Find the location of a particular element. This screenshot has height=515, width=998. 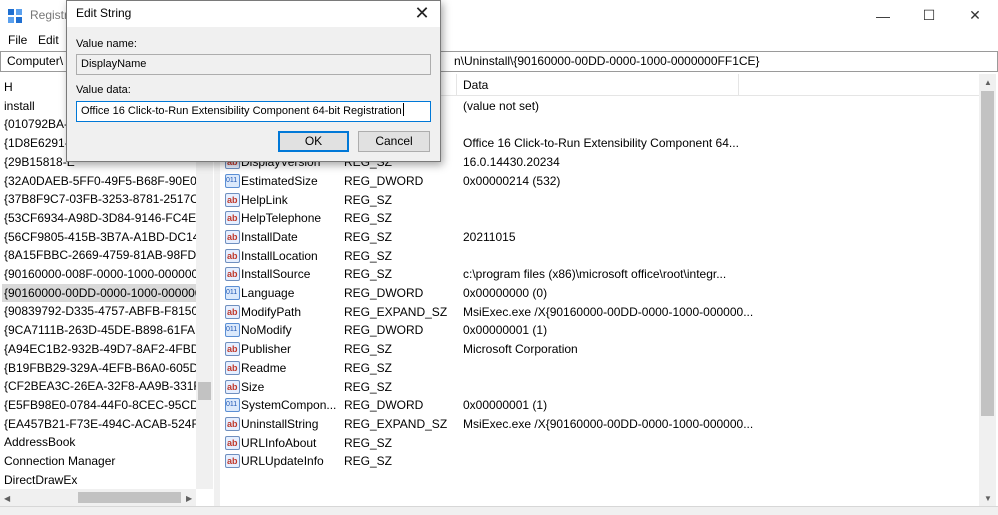

window-title: Registr is located at coordinates (49, 15).